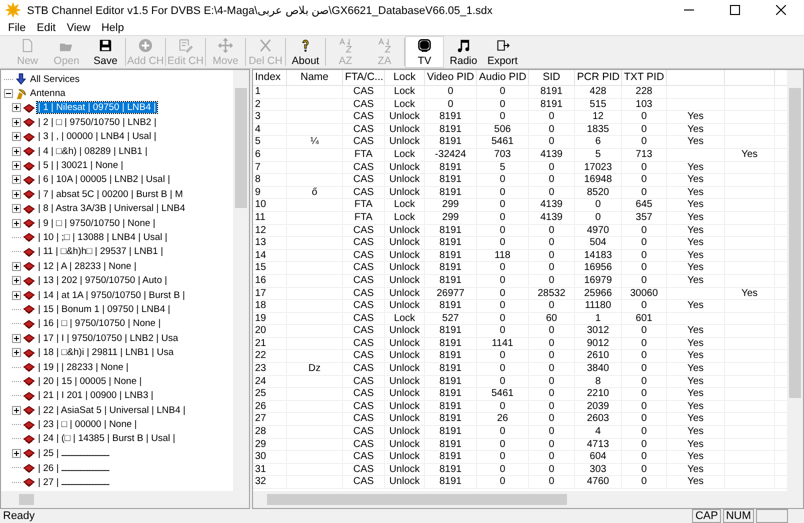  What do you see at coordinates (735, 10) in the screenshot?
I see `maximize-icon` at bounding box center [735, 10].